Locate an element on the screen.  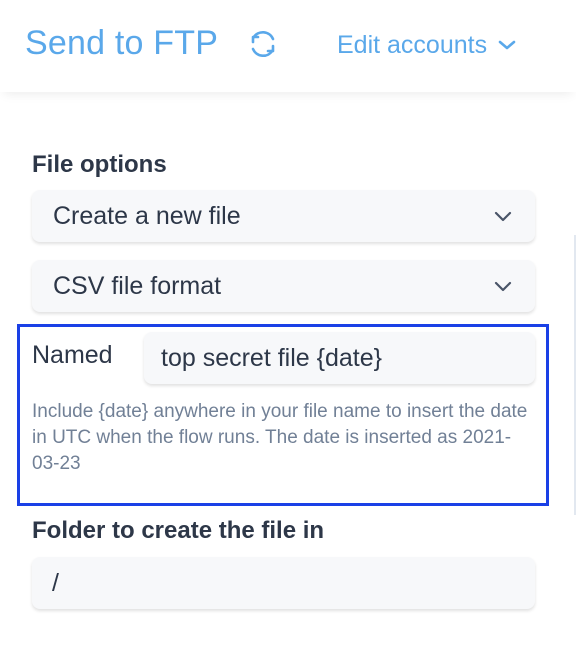
file-format-value: CSV file format is located at coordinates (137, 285).